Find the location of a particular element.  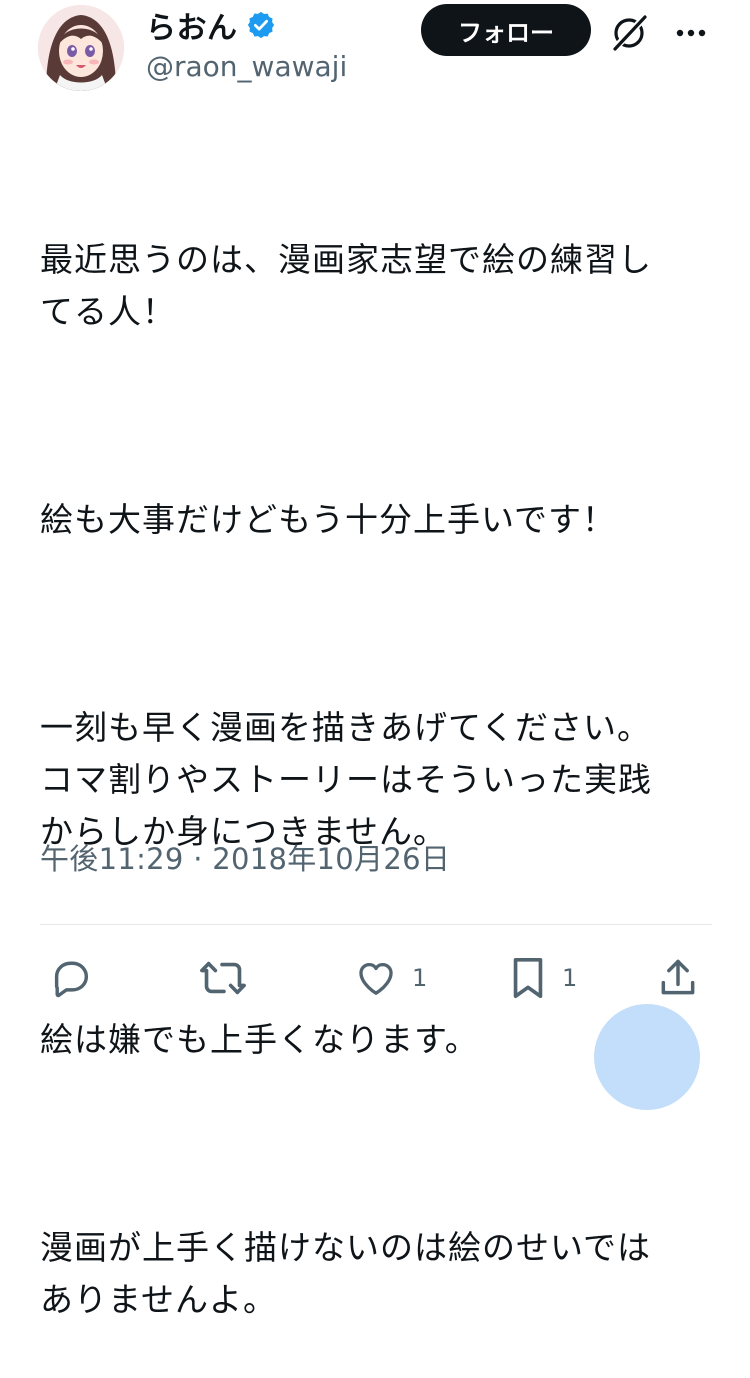

share-button is located at coordinates (678, 978).